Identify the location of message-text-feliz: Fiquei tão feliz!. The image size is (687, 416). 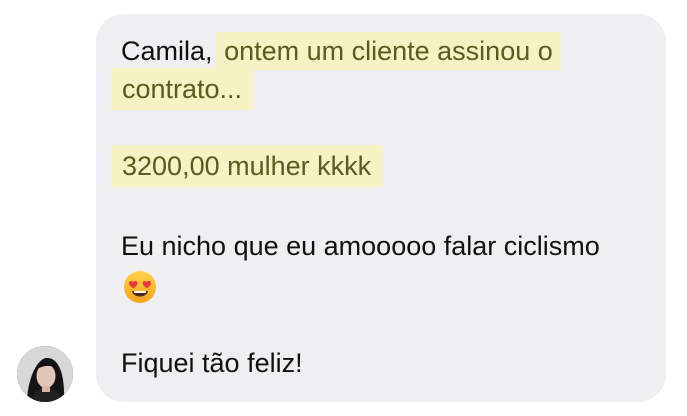
(212, 363).